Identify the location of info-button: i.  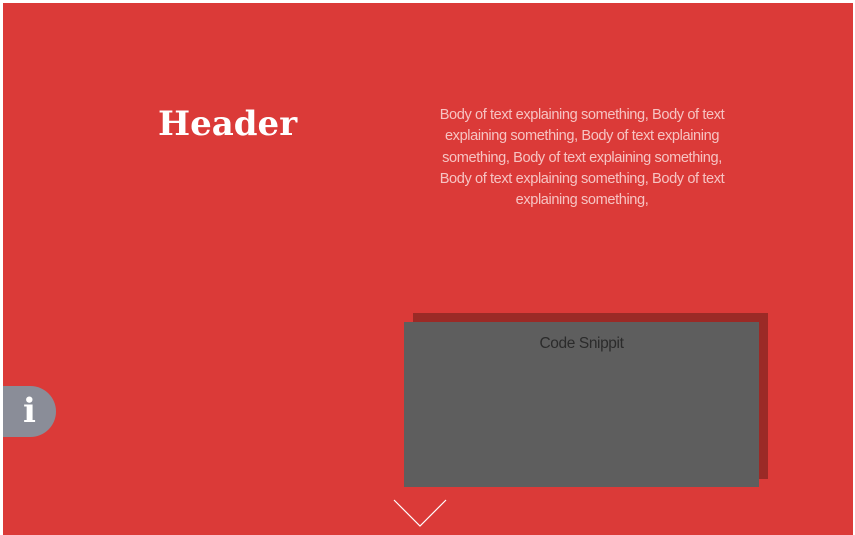
(29, 411).